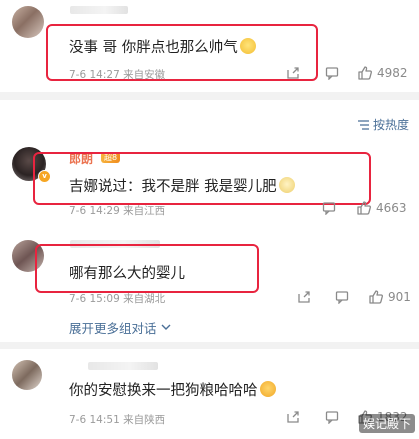 The width and height of the screenshot is (419, 439). I want to click on comment-meta: 7-6 14:29 来自江西, so click(117, 211).